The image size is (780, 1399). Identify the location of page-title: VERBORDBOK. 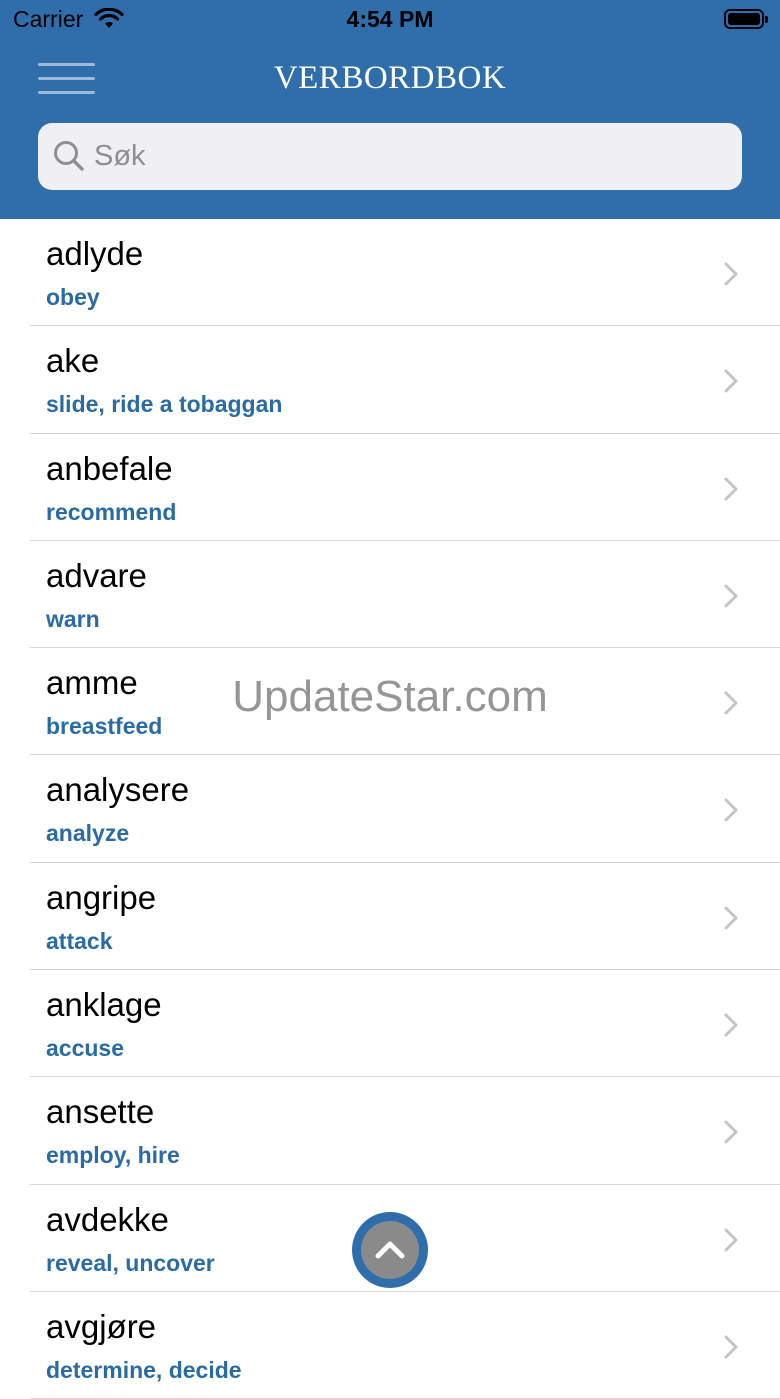
(390, 78).